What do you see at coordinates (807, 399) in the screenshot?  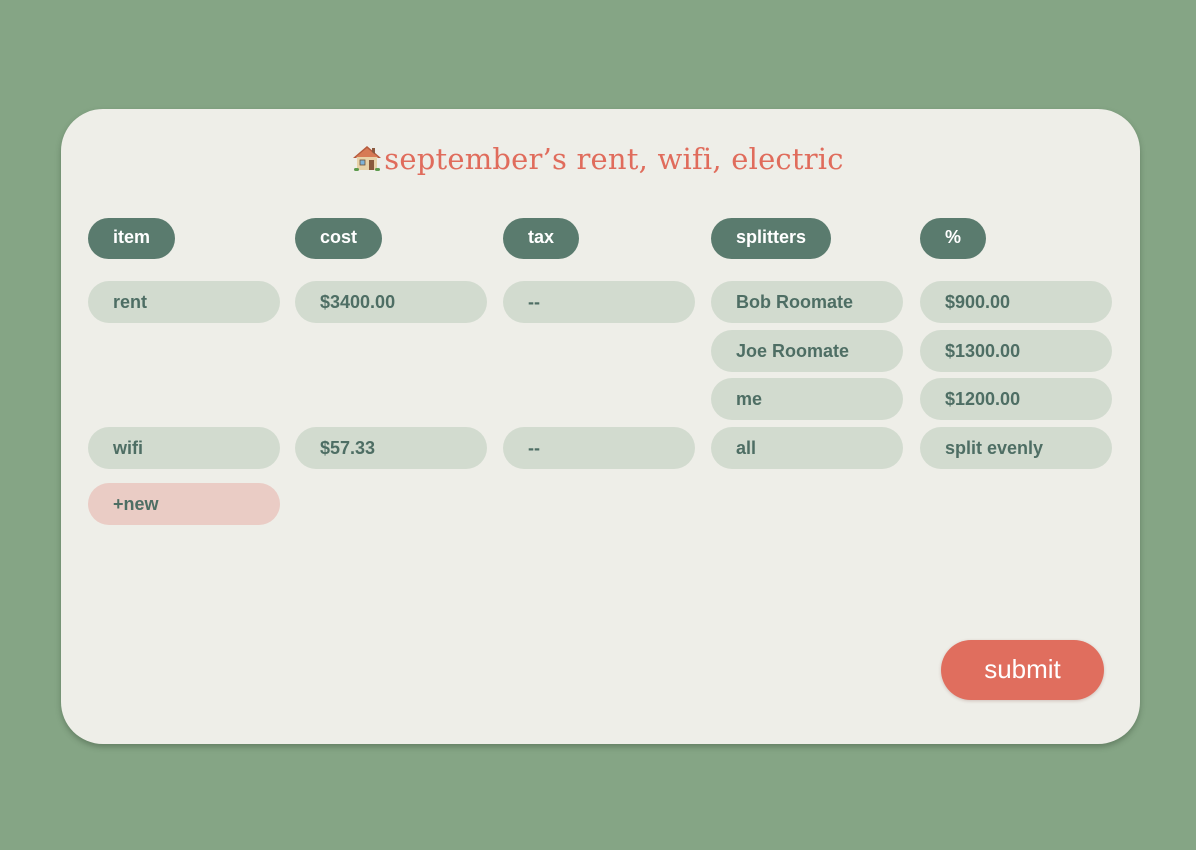 I see `splitter-field: me` at bounding box center [807, 399].